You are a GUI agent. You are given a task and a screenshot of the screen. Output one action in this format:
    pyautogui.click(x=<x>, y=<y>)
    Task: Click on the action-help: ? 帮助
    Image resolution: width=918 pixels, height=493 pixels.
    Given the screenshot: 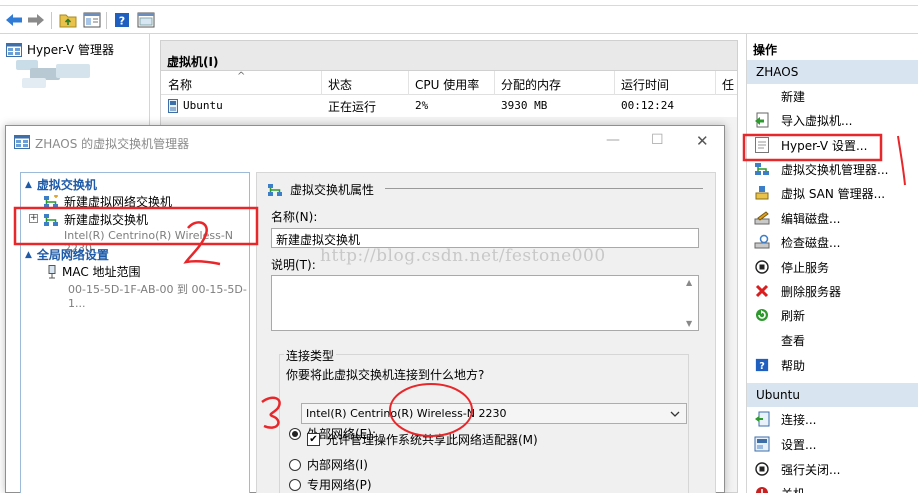 What is the action you would take?
    pyautogui.click(x=834, y=365)
    